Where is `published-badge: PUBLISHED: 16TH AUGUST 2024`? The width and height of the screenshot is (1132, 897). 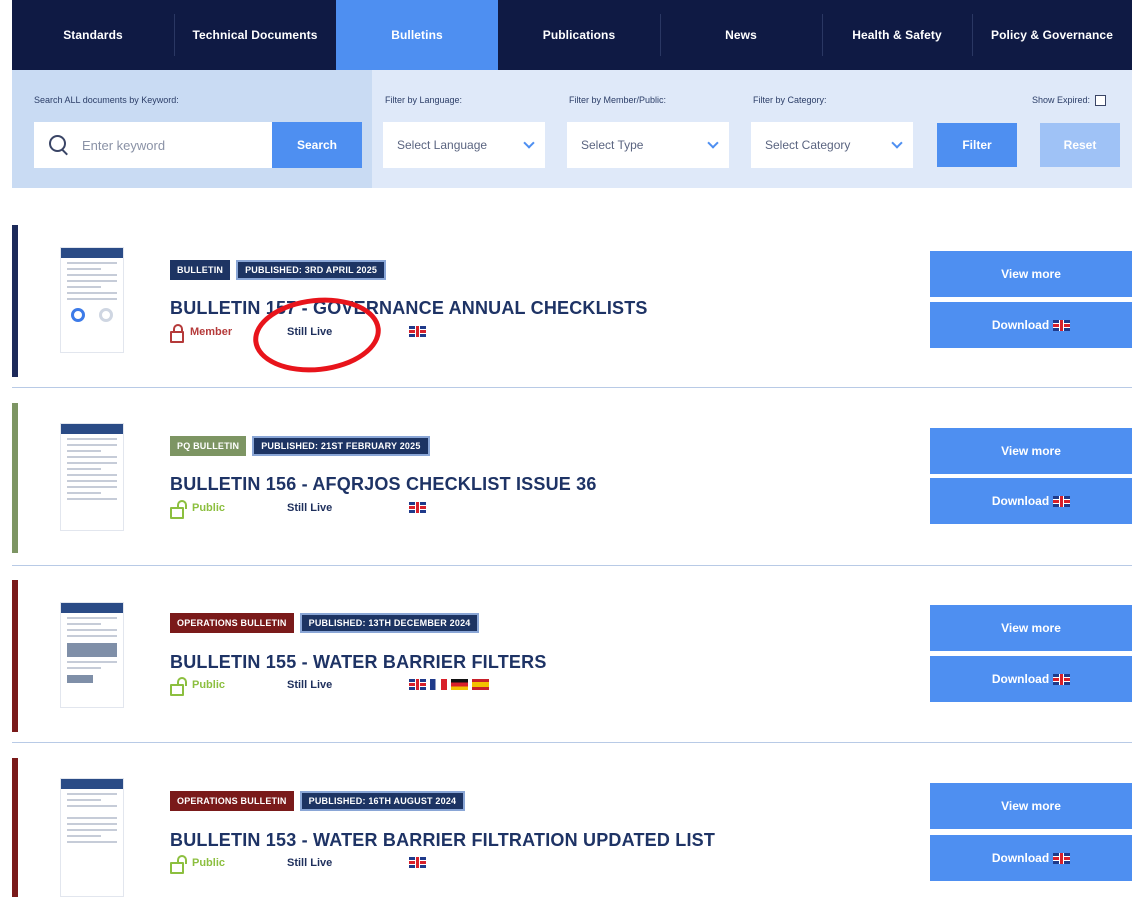
published-badge: PUBLISHED: 16TH AUGUST 2024 is located at coordinates (382, 801).